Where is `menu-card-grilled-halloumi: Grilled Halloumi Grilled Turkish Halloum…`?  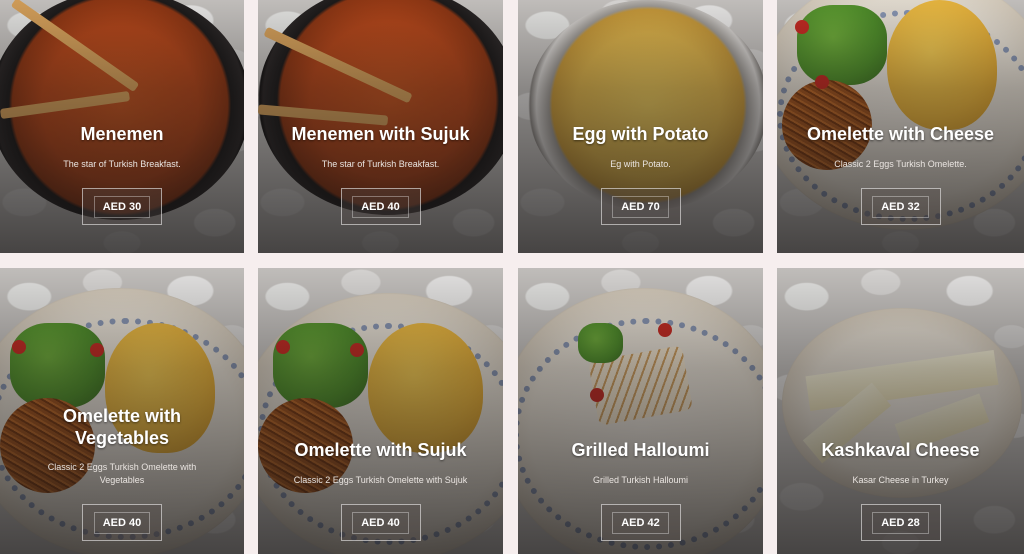 menu-card-grilled-halloumi: Grilled Halloumi Grilled Turkish Halloum… is located at coordinates (640, 411).